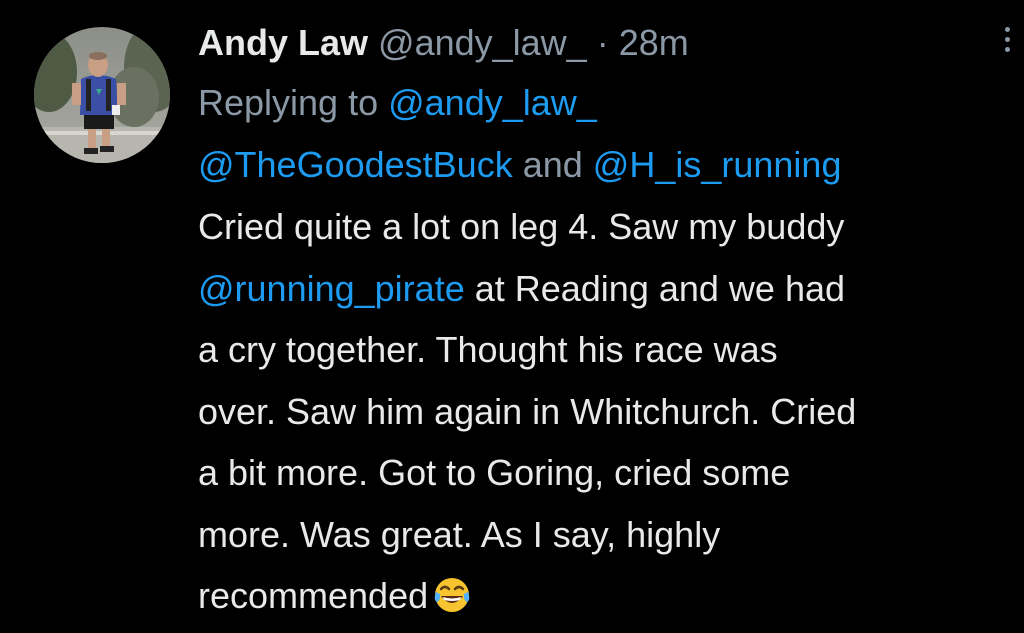  What do you see at coordinates (492, 102) in the screenshot?
I see `reply-mention-andy-law: @andy_law_` at bounding box center [492, 102].